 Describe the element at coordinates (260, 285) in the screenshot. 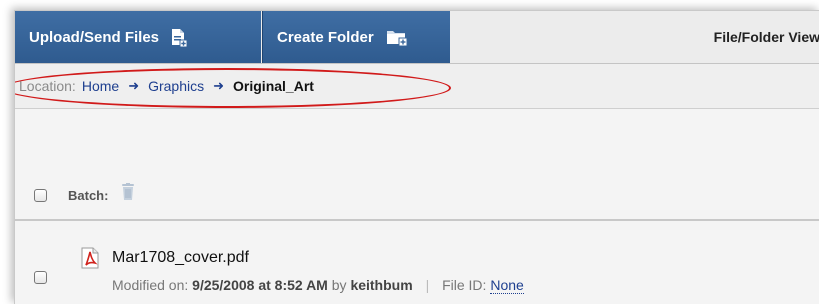

I see `modified-date: 9/25/2008 at 8:52 AM` at that location.